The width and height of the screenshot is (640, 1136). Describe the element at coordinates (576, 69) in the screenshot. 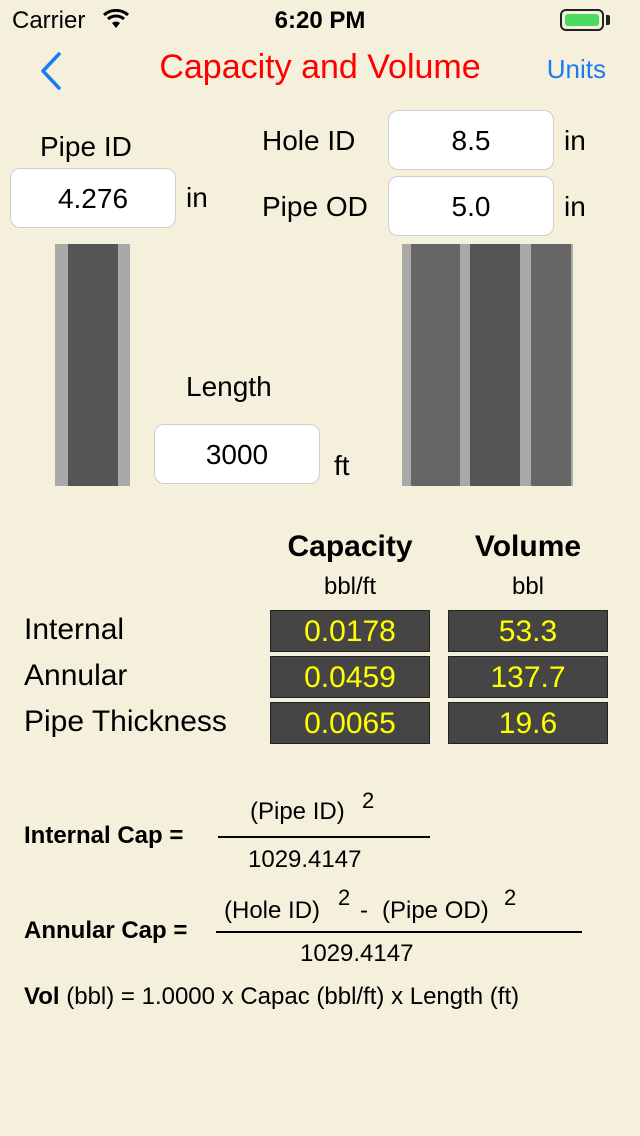

I see `units-button: Units` at that location.